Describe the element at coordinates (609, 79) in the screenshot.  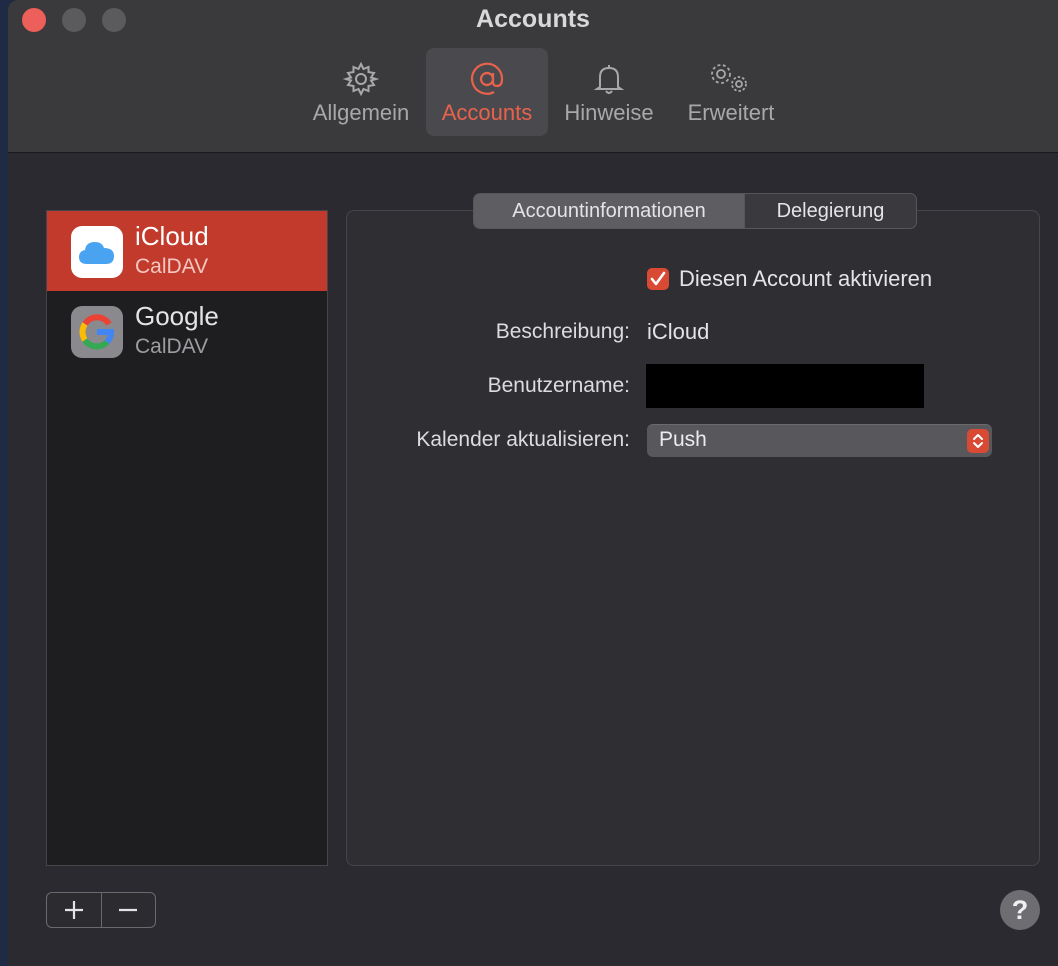
I see `bell-icon` at that location.